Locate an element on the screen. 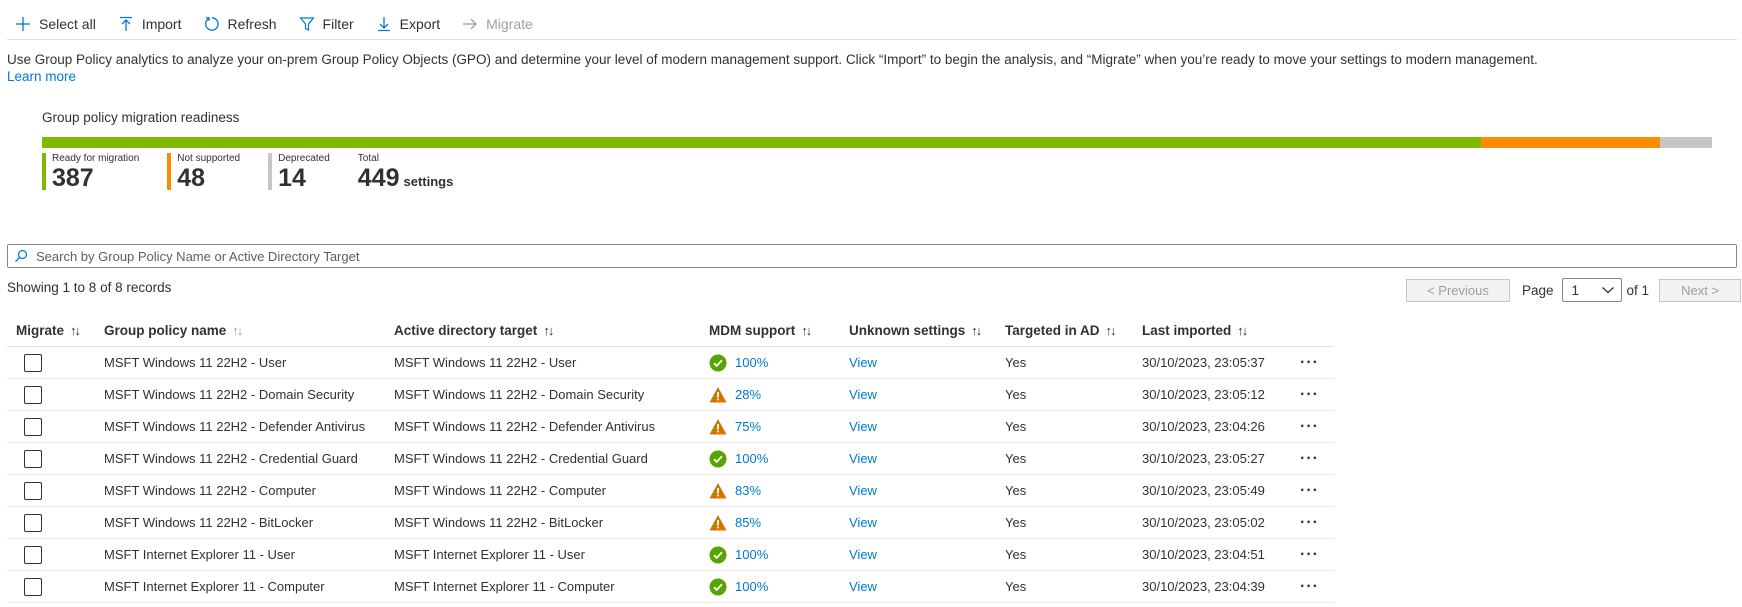 This screenshot has height=607, width=1742. col-ad-target: Active directory target ↑↓ is located at coordinates (474, 330).